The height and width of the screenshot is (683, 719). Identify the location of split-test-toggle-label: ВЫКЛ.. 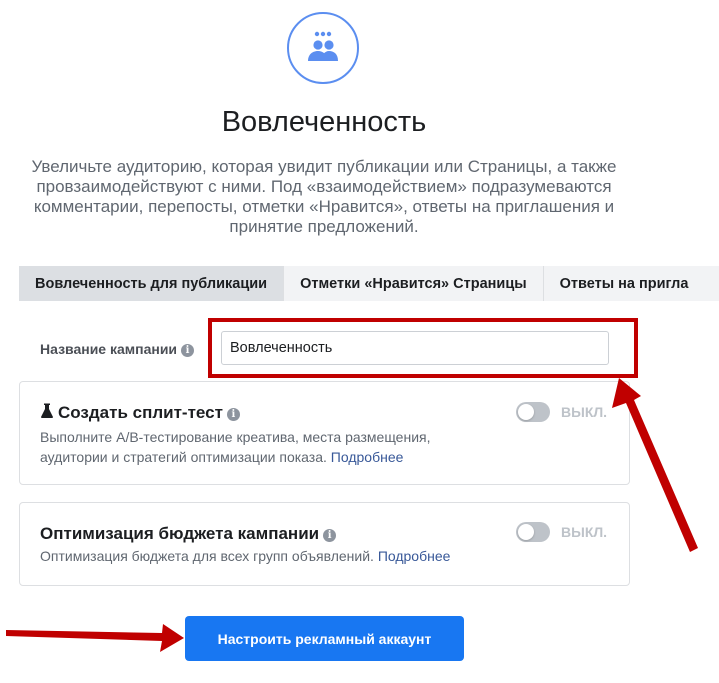
(584, 412).